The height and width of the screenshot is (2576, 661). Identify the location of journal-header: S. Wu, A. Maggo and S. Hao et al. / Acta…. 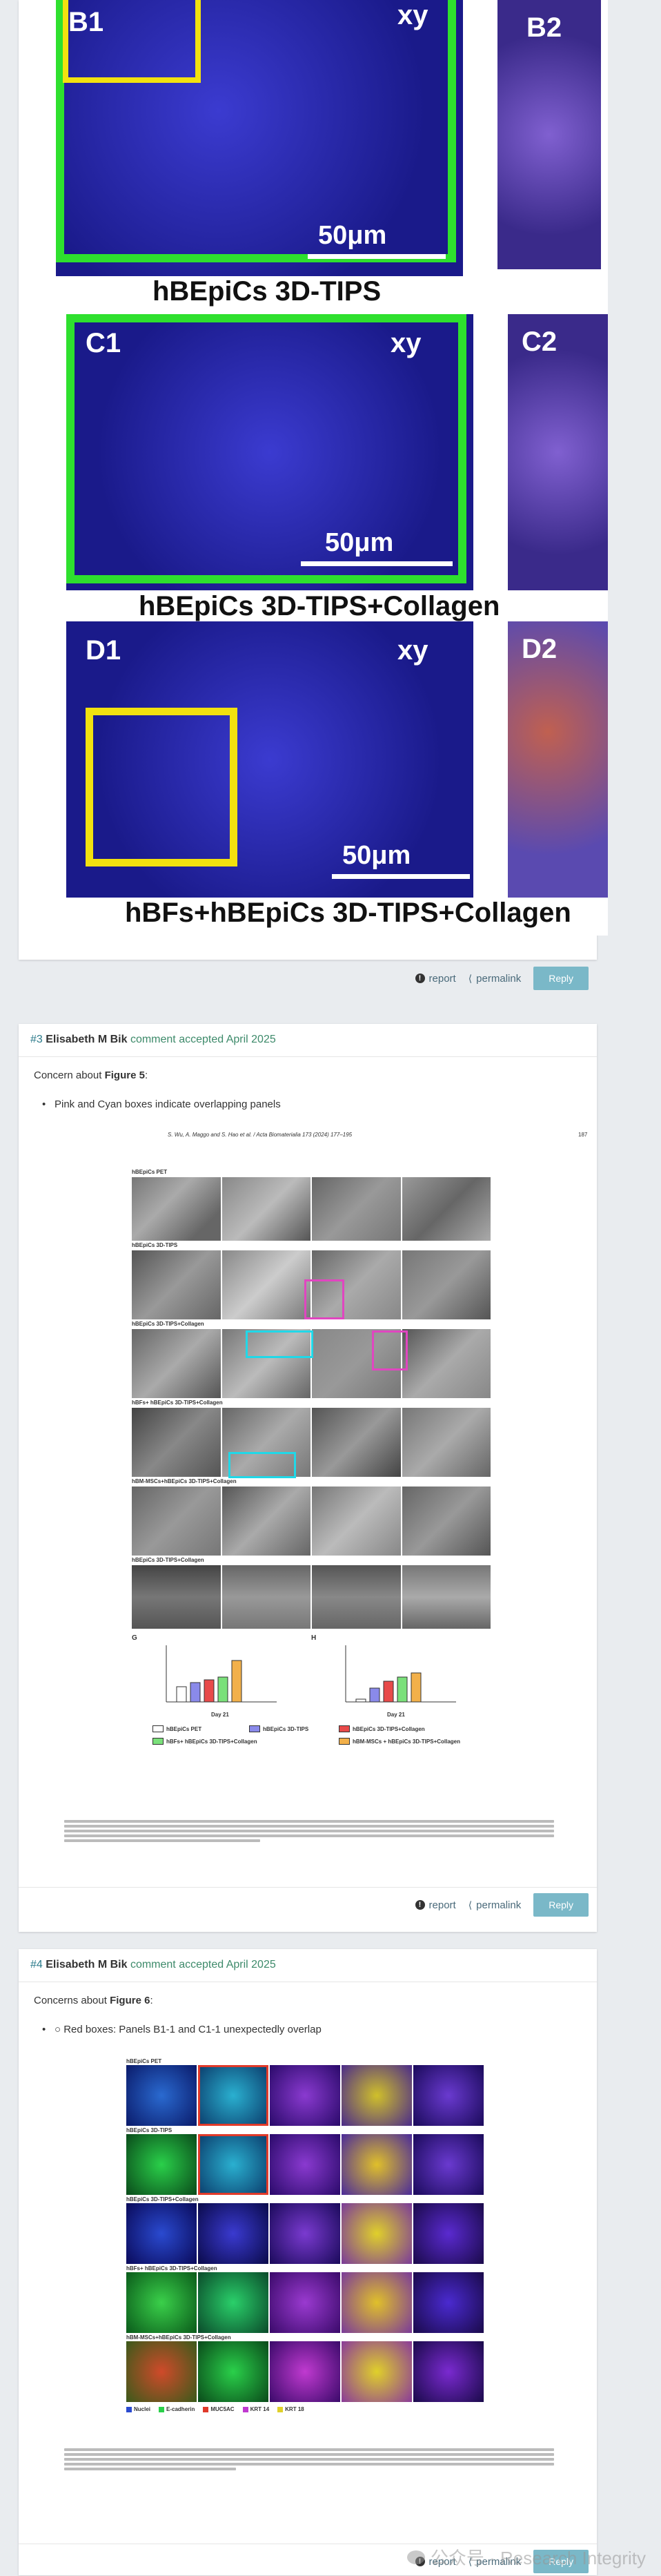
(260, 1135).